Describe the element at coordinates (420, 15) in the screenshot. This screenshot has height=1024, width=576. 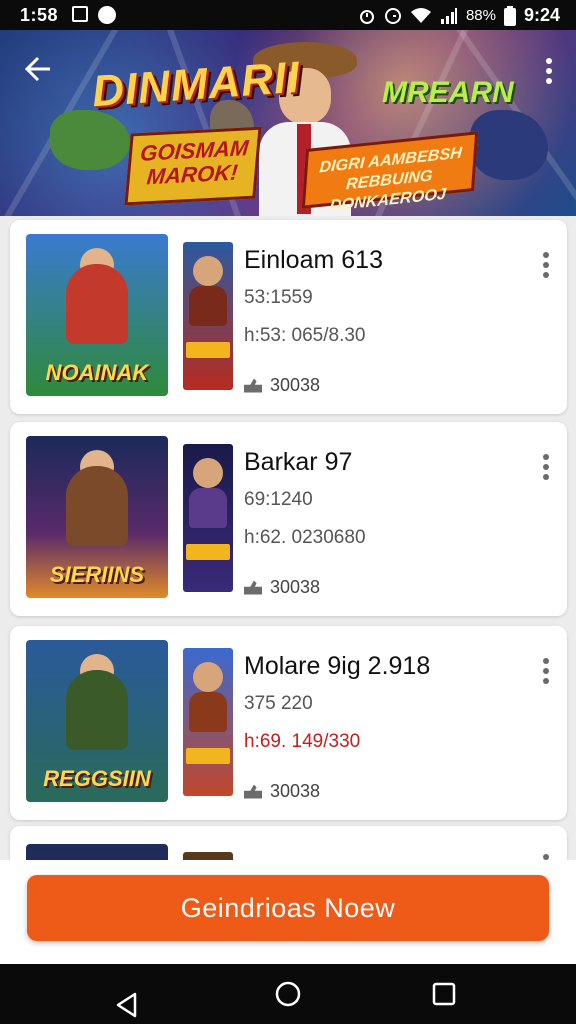
I see `wifi-icon` at that location.